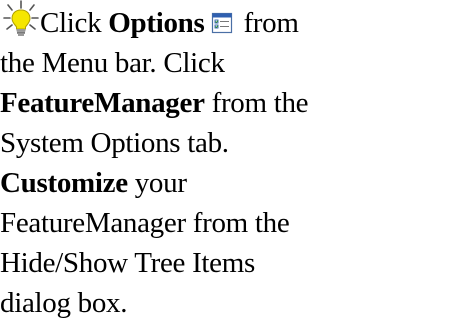 The width and height of the screenshot is (454, 323). I want to click on tip-text-segment: Click, so click(74, 23).